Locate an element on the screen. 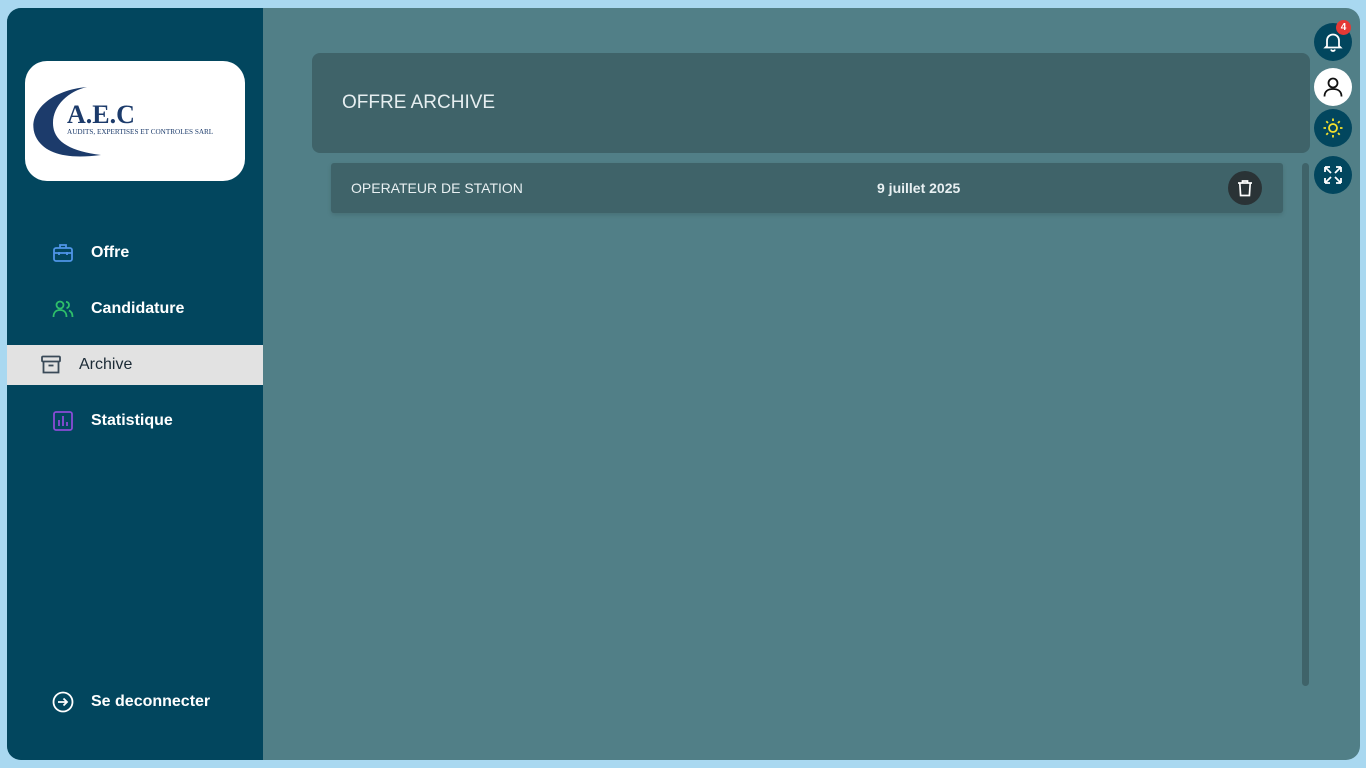  briefcase-icon is located at coordinates (63, 253).